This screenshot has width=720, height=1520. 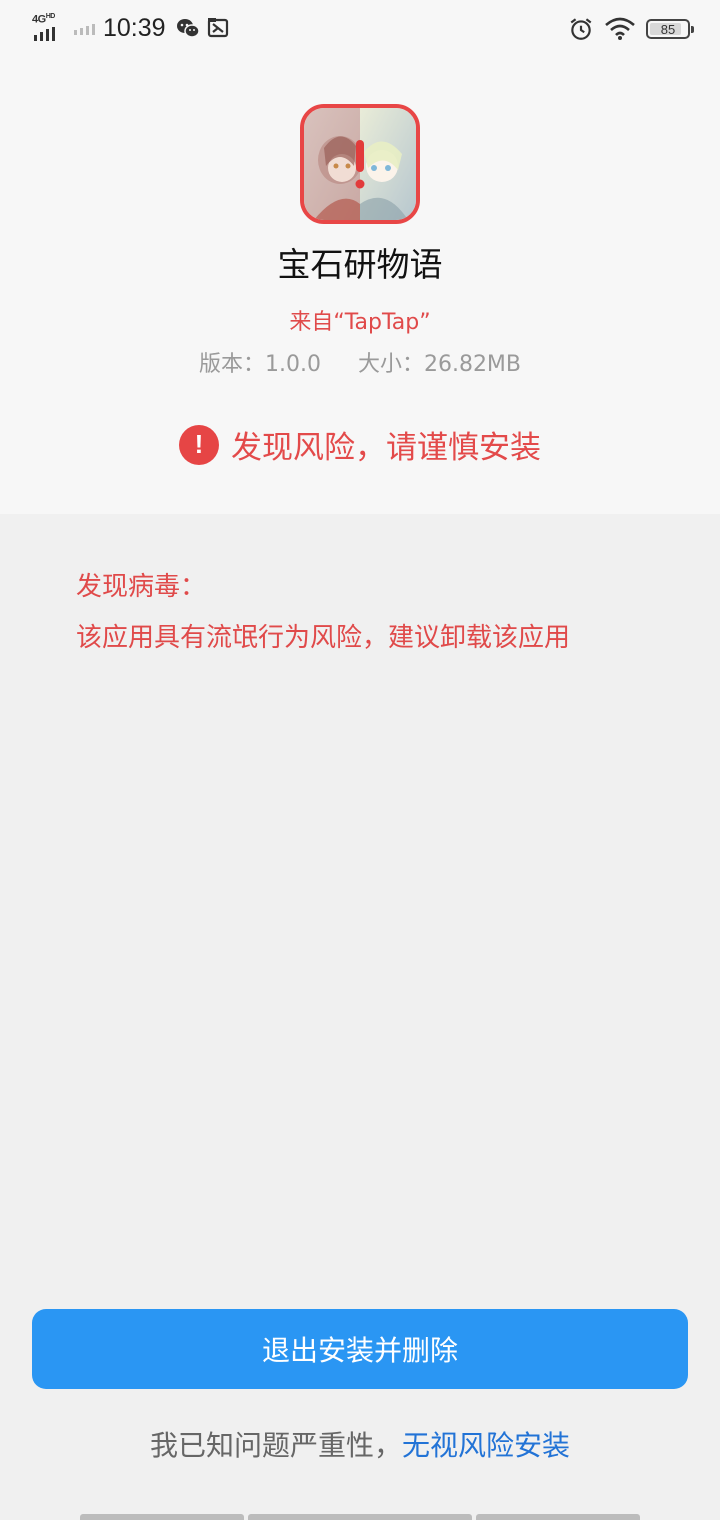 What do you see at coordinates (39, 19) in the screenshot?
I see `network-type: 4G` at bounding box center [39, 19].